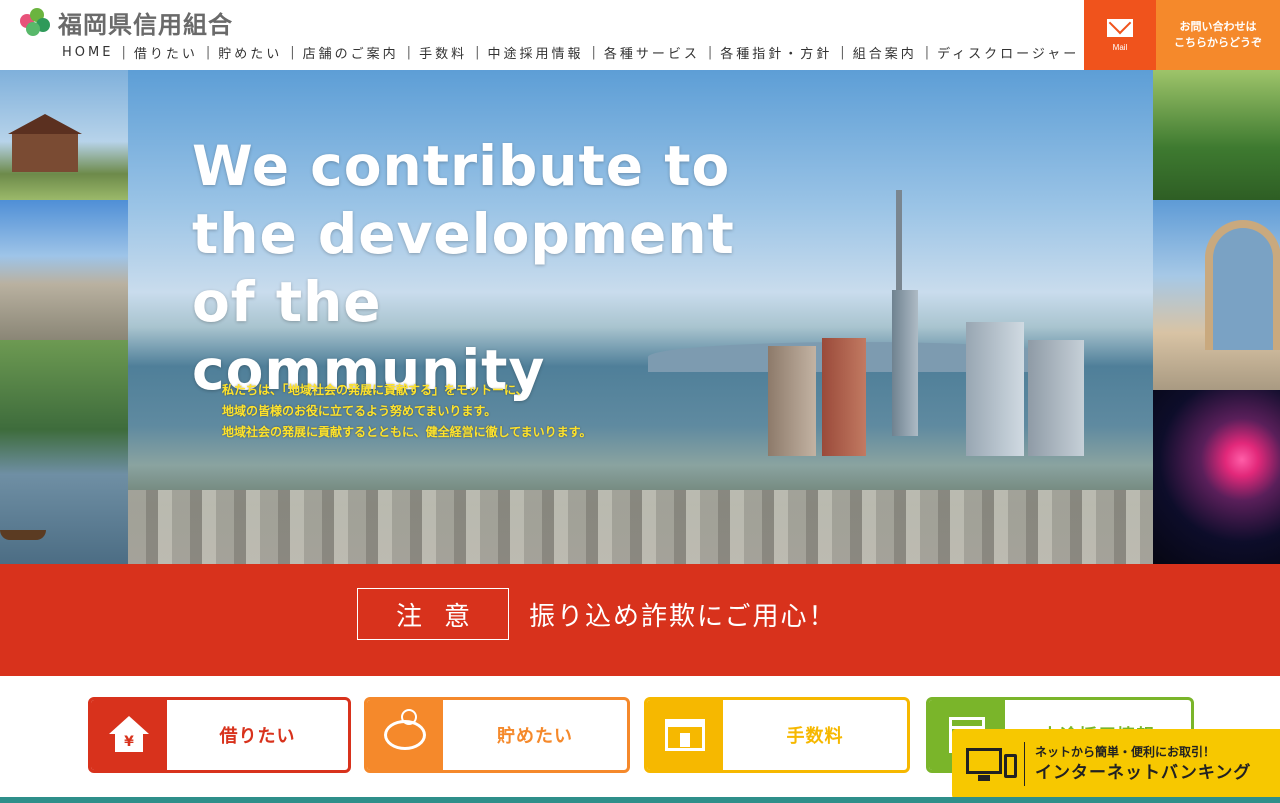  Describe the element at coordinates (1024, 764) in the screenshot. I see `divider` at that location.